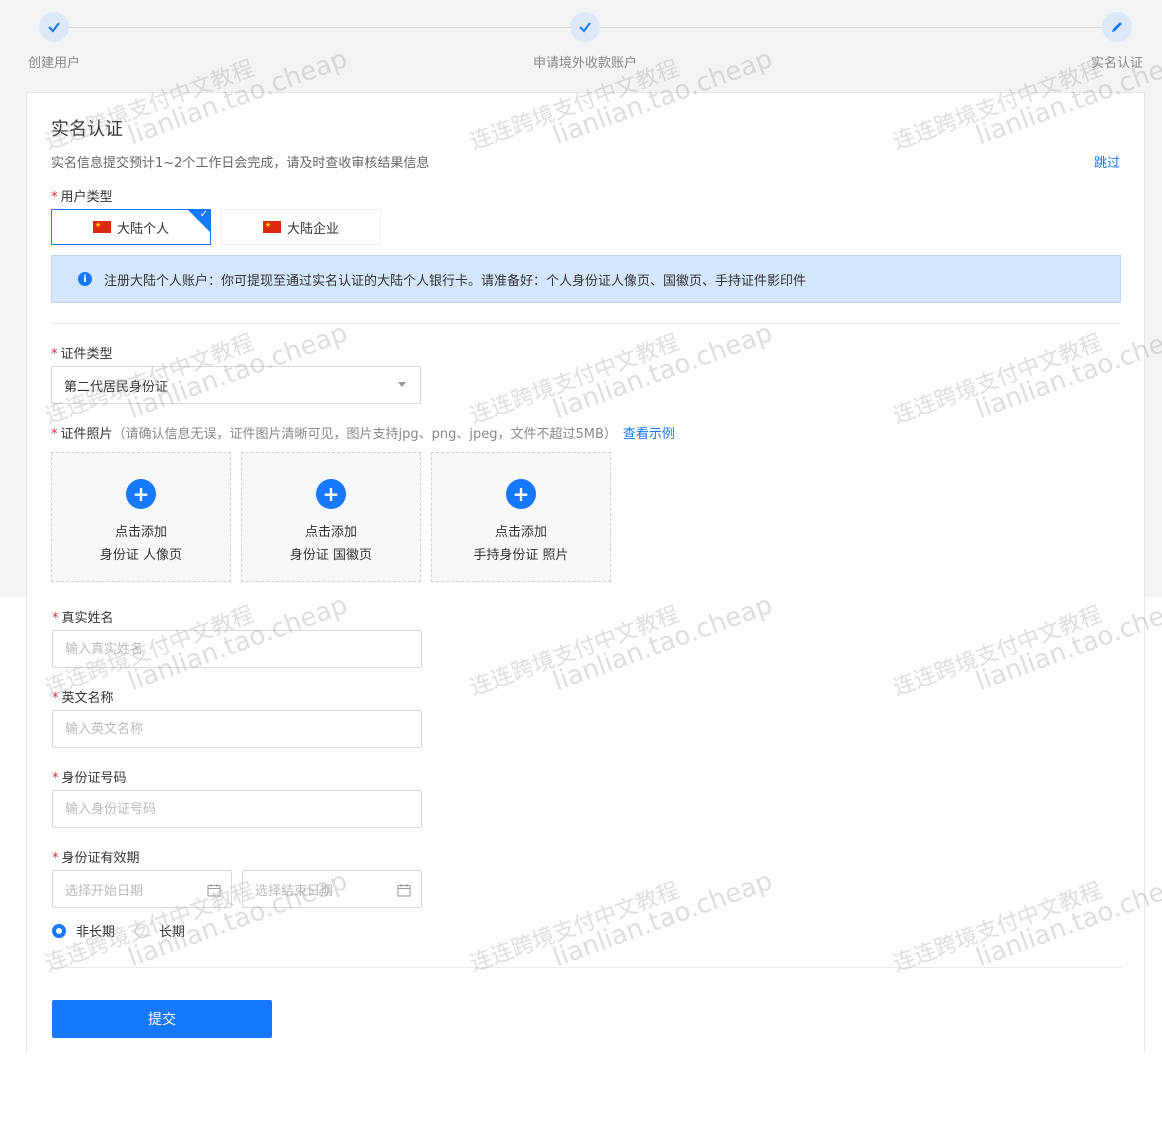 The image size is (1162, 1134). What do you see at coordinates (331, 517) in the screenshot?
I see `upload-id-back: + 点击添加 身份证 国徽页` at bounding box center [331, 517].